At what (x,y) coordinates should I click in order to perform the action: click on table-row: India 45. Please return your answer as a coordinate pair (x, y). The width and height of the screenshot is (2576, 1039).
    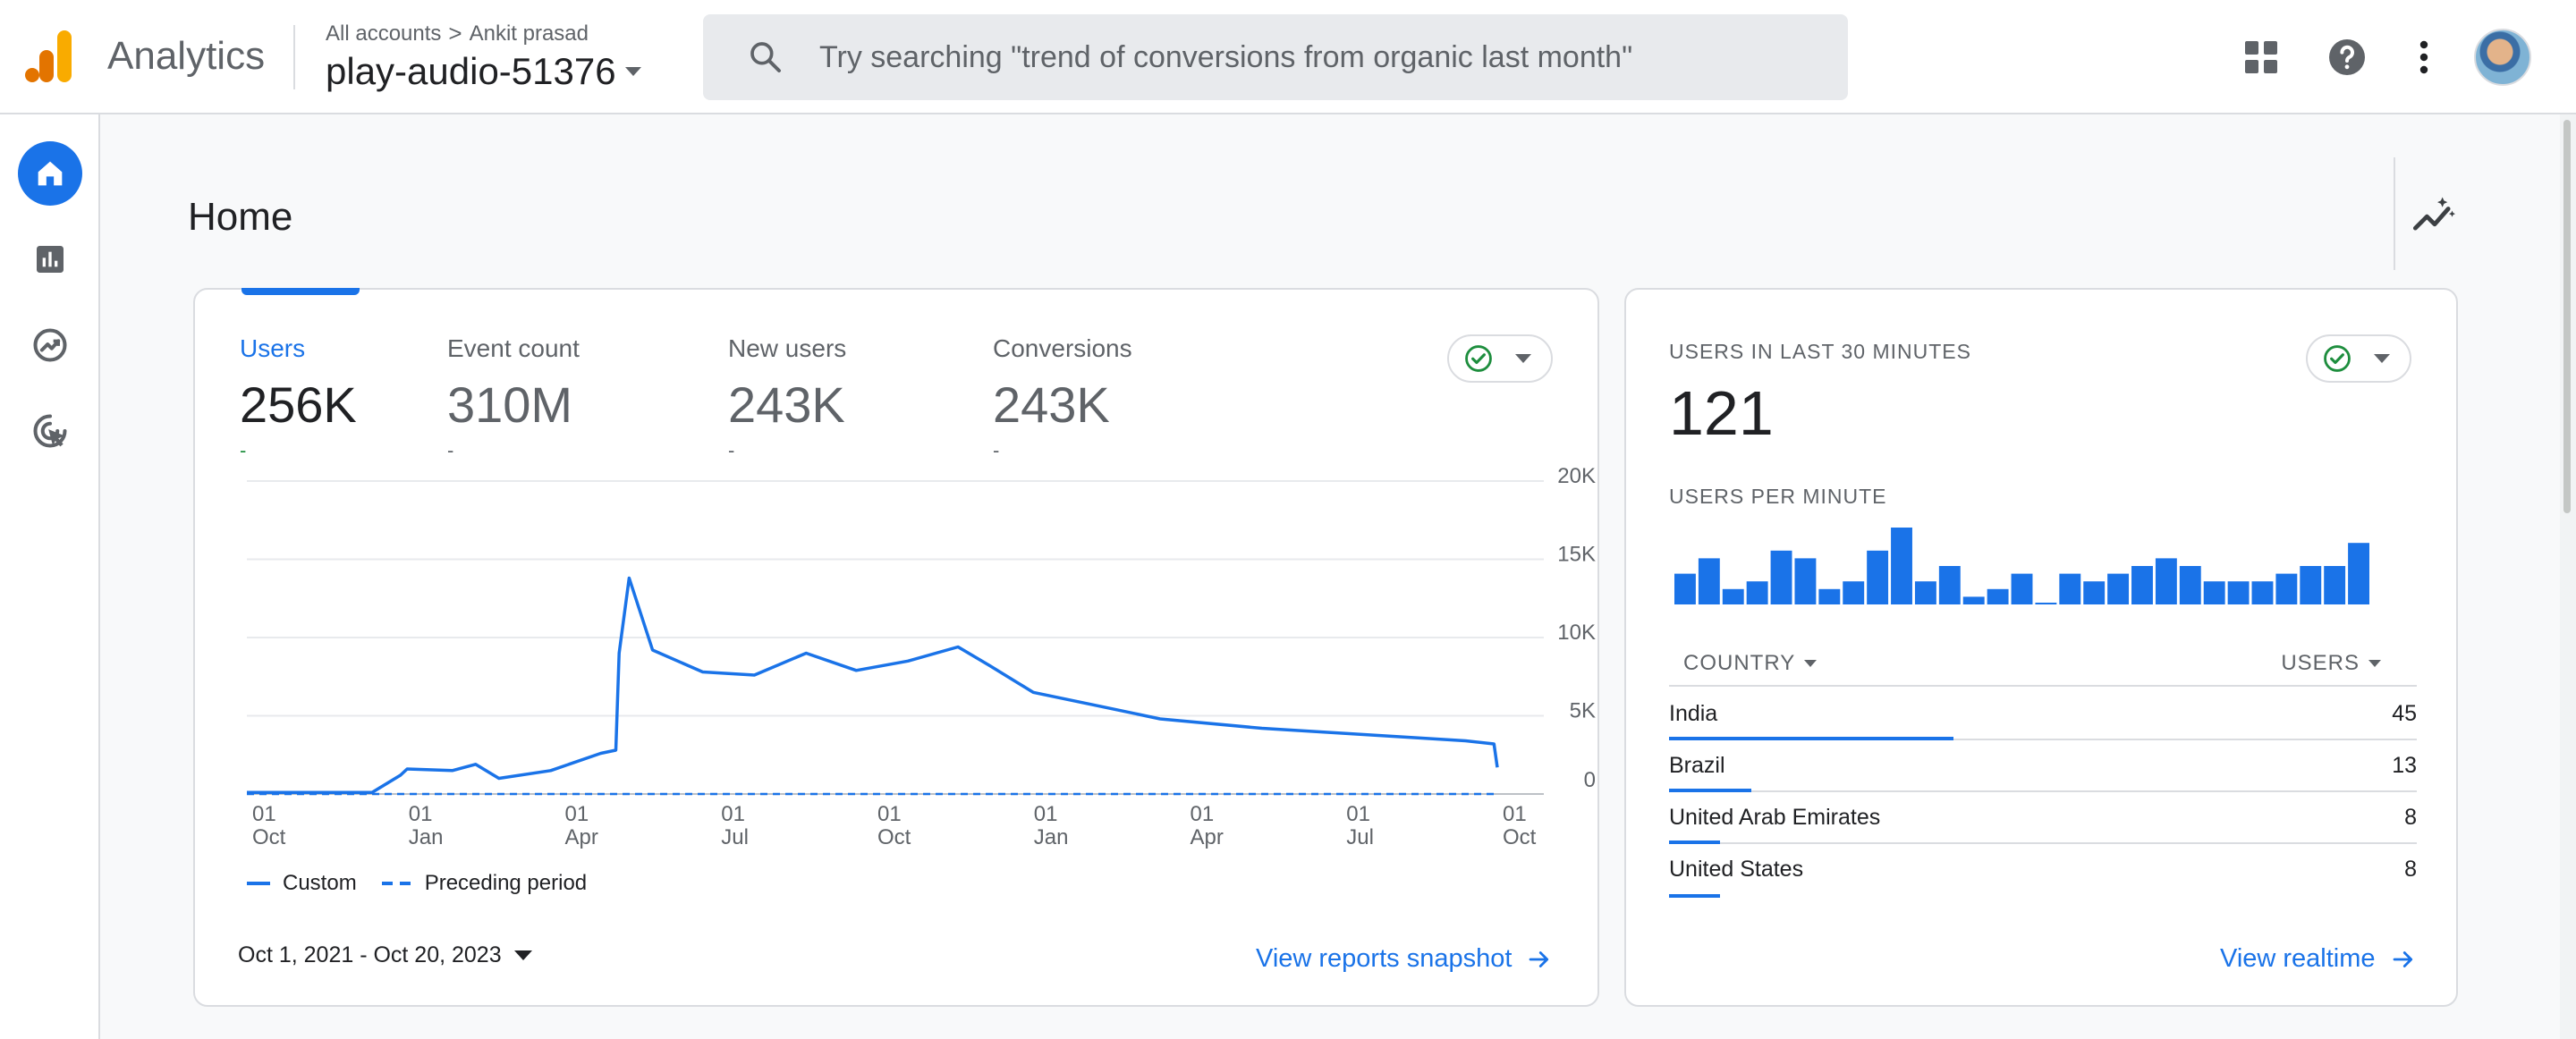
    Looking at the image, I should click on (2043, 714).